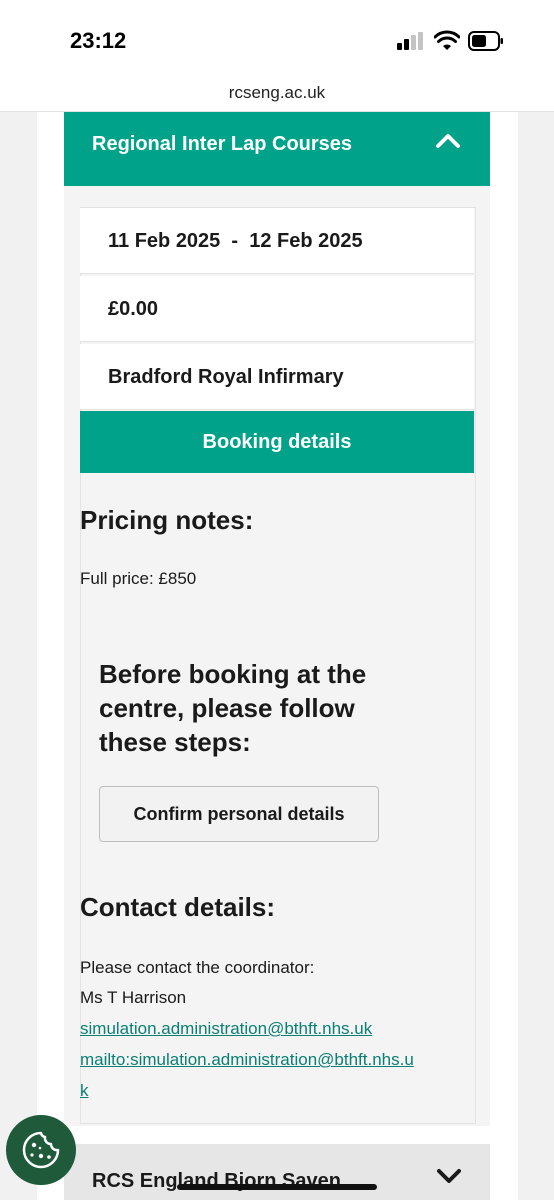 This screenshot has height=1200, width=554. What do you see at coordinates (448, 141) in the screenshot?
I see `chevron-up-icon` at bounding box center [448, 141].